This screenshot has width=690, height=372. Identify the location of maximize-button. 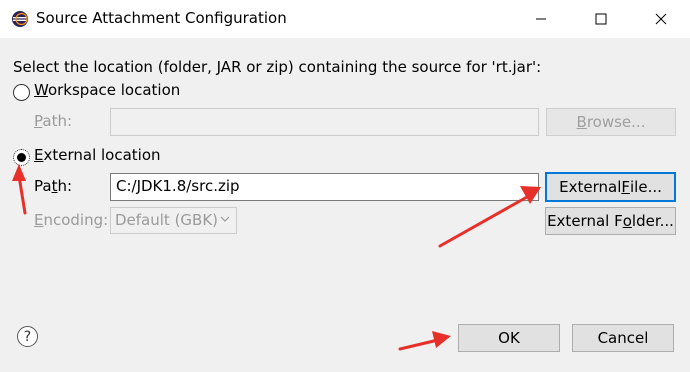
(601, 19).